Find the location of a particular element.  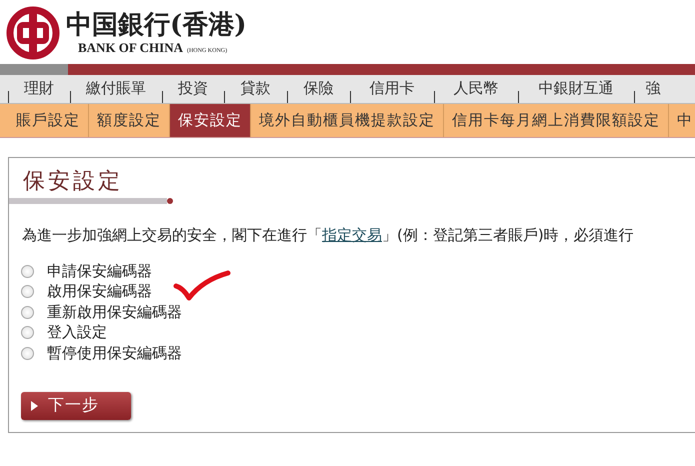

sub-nav-tab: 信用卡每月網上消費限額設定 is located at coordinates (556, 120).